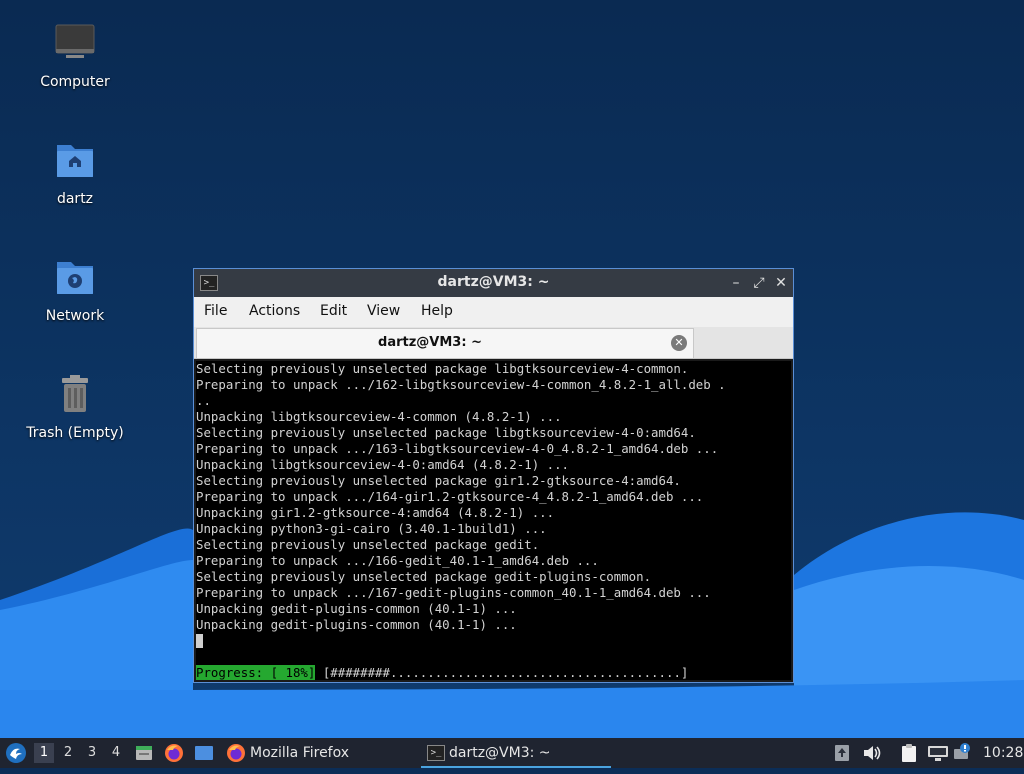 The width and height of the screenshot is (1024, 774). I want to click on minimize-icon: –, so click(736, 283).